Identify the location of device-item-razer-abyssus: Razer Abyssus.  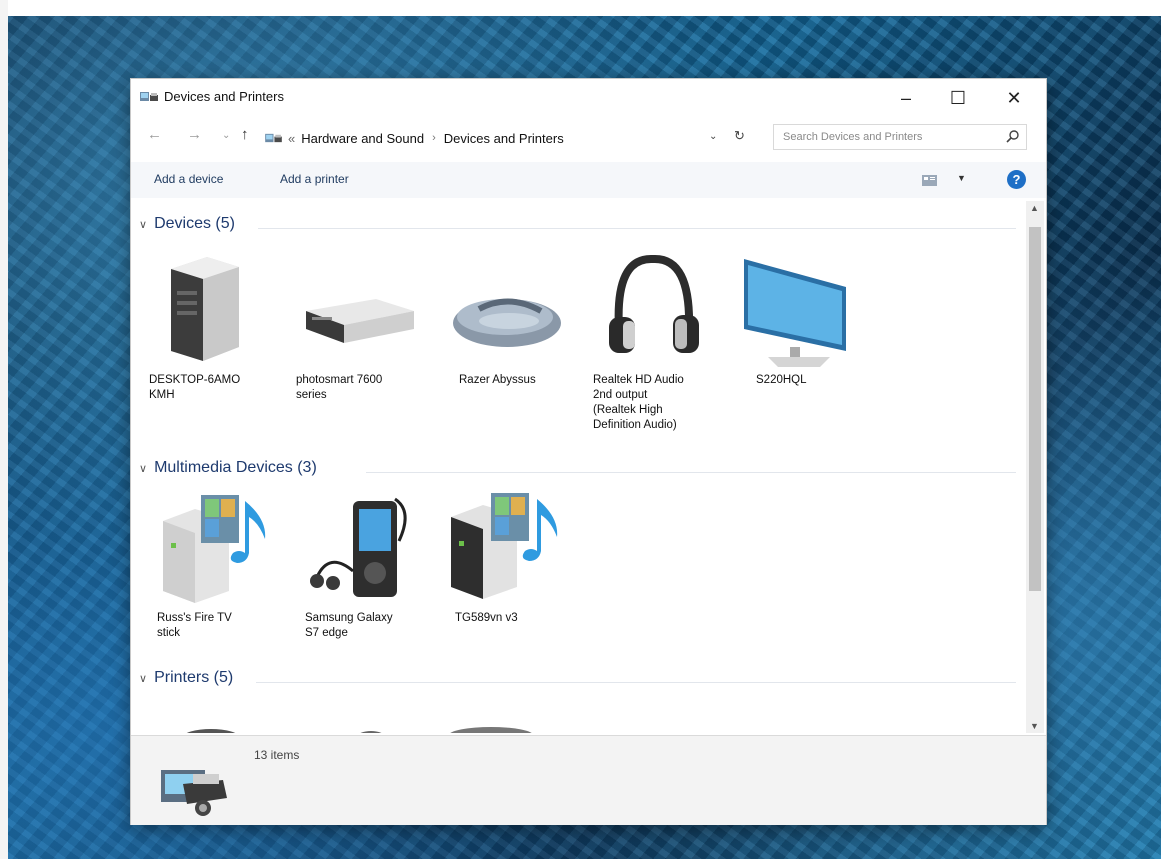
(510, 326).